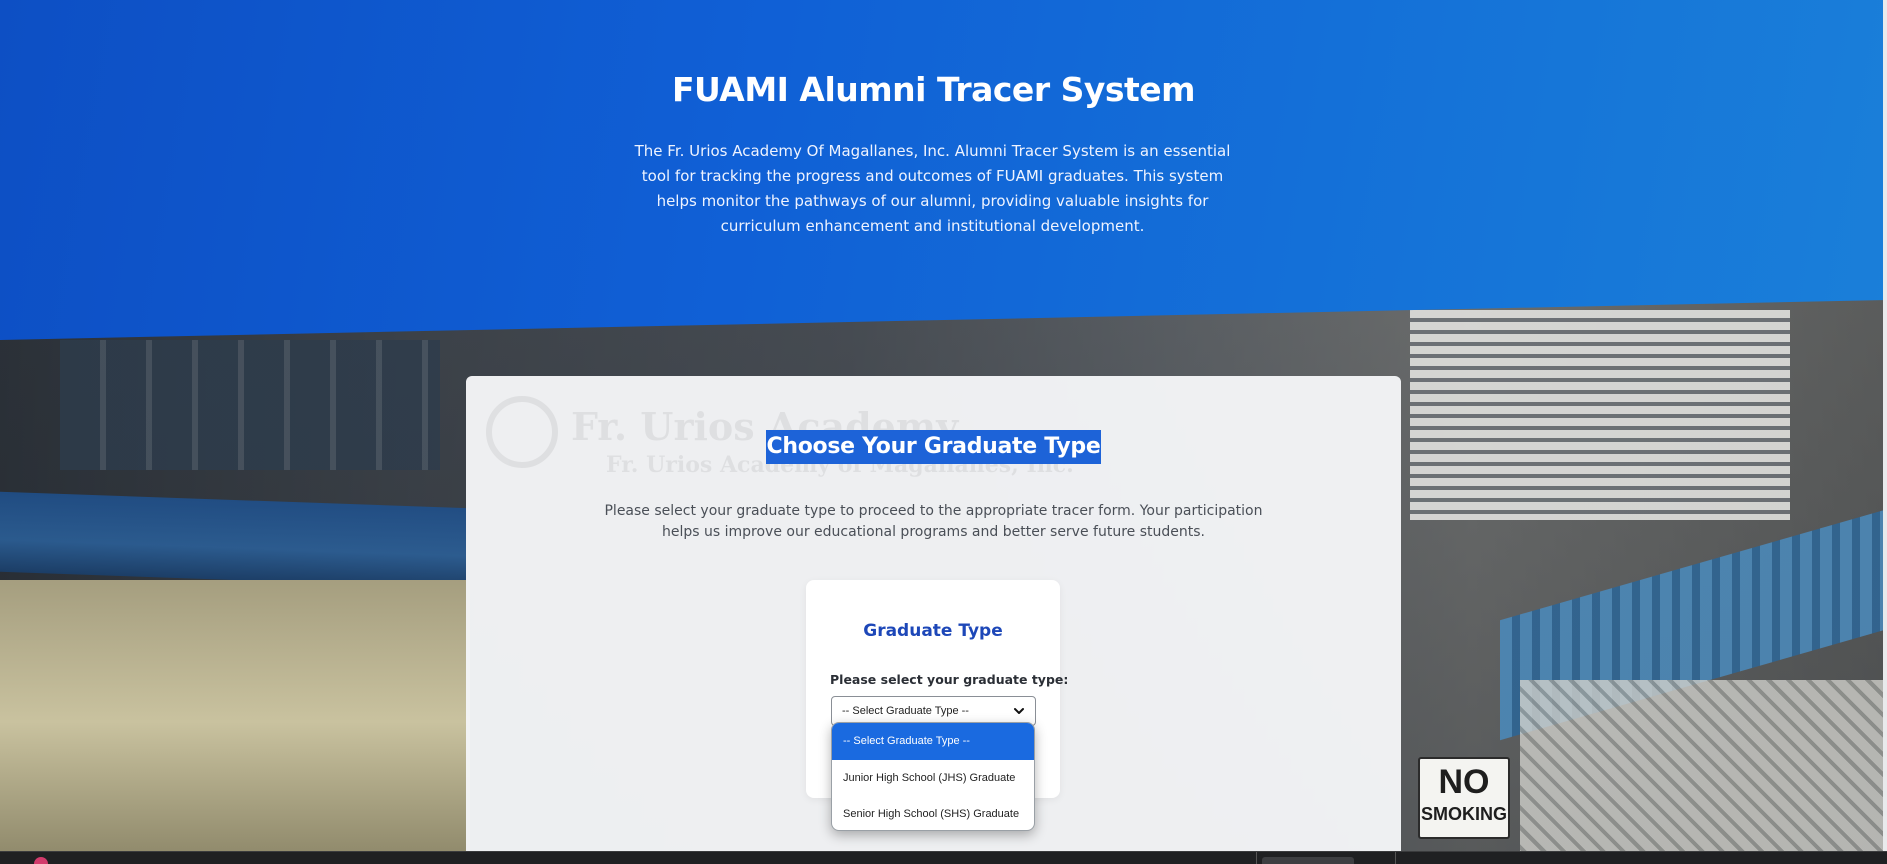 The width and height of the screenshot is (1887, 864). I want to click on taskbar-tab, so click(1308, 860).